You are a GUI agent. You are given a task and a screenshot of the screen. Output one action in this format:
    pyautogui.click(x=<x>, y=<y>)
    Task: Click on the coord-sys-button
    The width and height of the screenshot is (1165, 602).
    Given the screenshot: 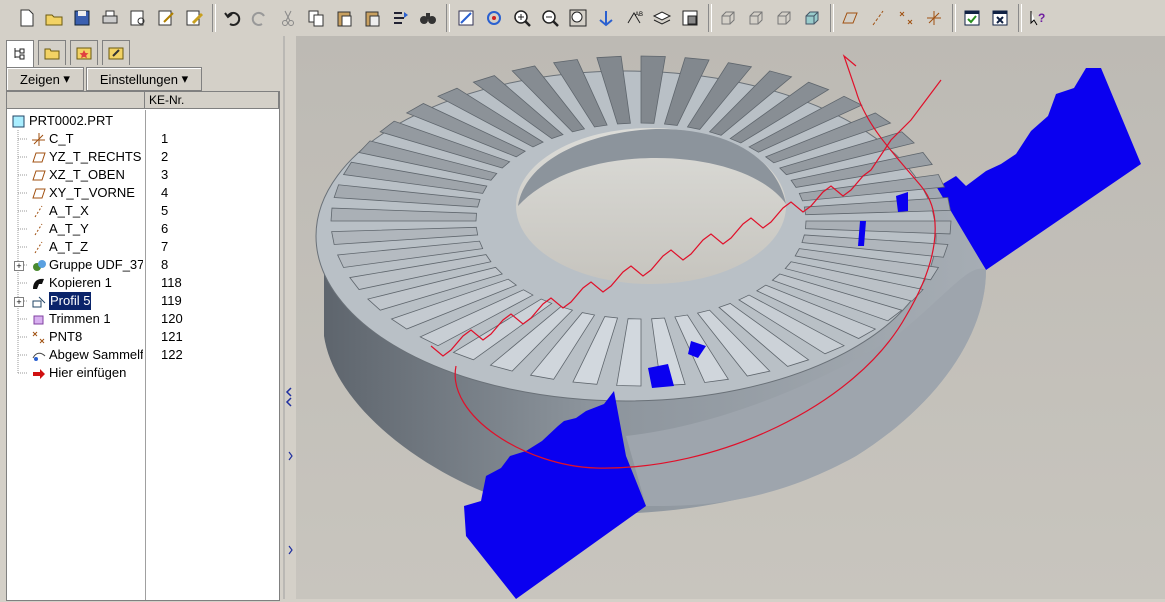 What is the action you would take?
    pyautogui.click(x=934, y=18)
    